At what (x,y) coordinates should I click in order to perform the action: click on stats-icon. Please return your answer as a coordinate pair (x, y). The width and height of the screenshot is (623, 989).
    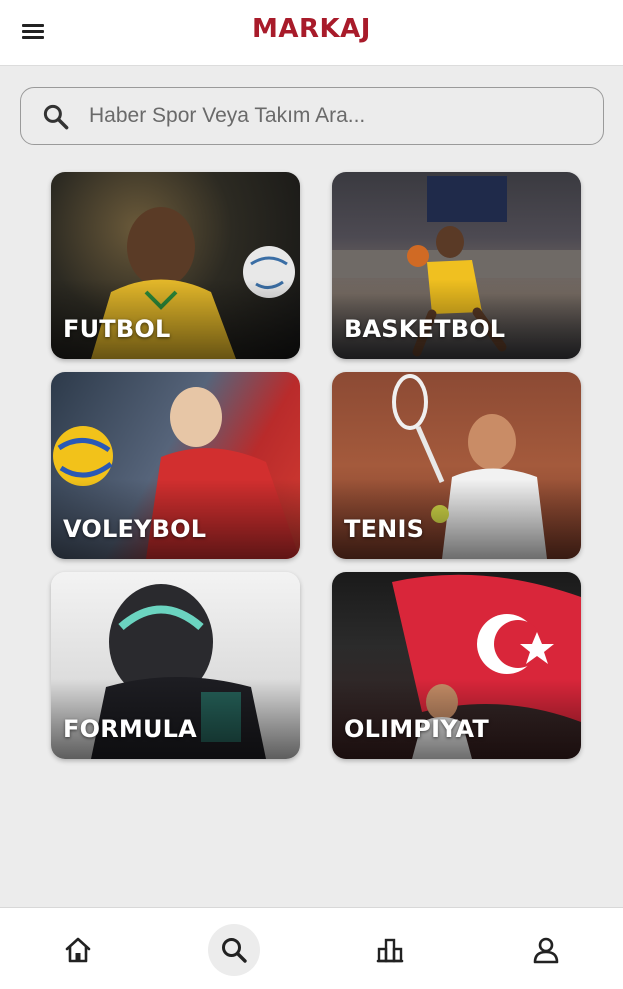
    Looking at the image, I should click on (390, 950).